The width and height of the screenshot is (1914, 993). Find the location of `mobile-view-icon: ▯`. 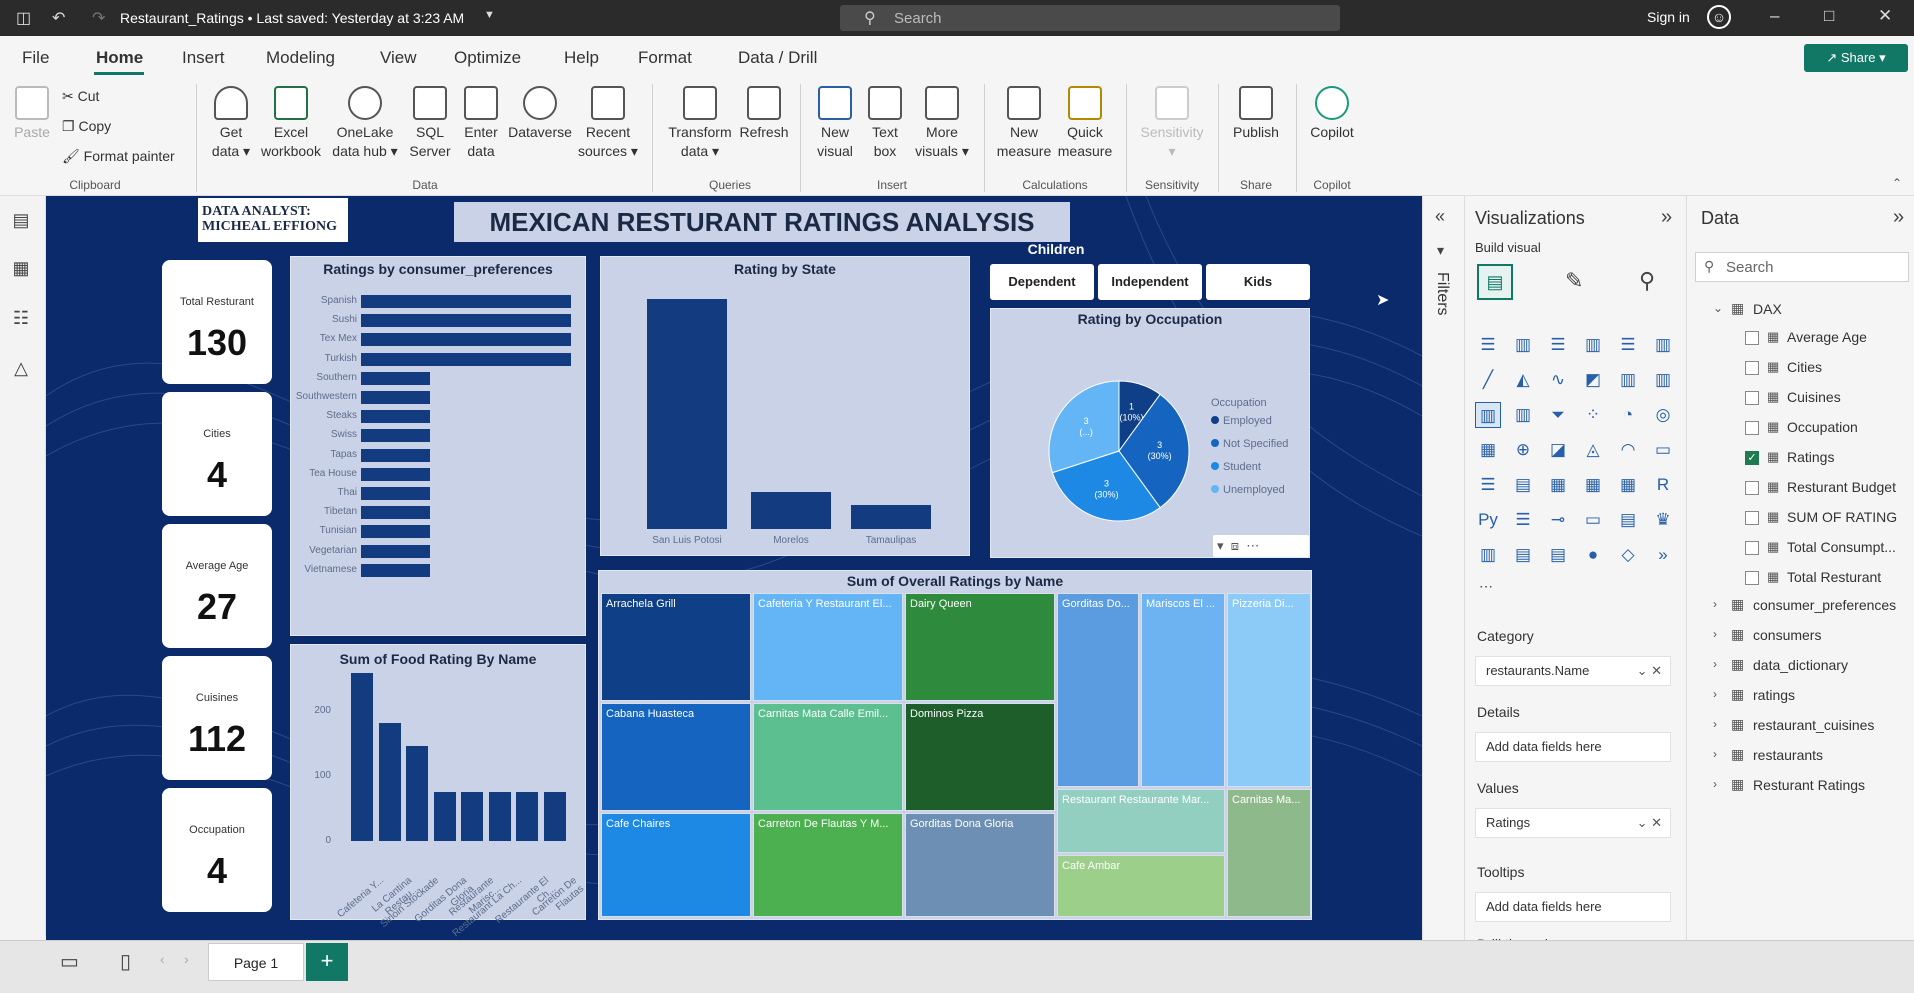

mobile-view-icon: ▯ is located at coordinates (125, 961).